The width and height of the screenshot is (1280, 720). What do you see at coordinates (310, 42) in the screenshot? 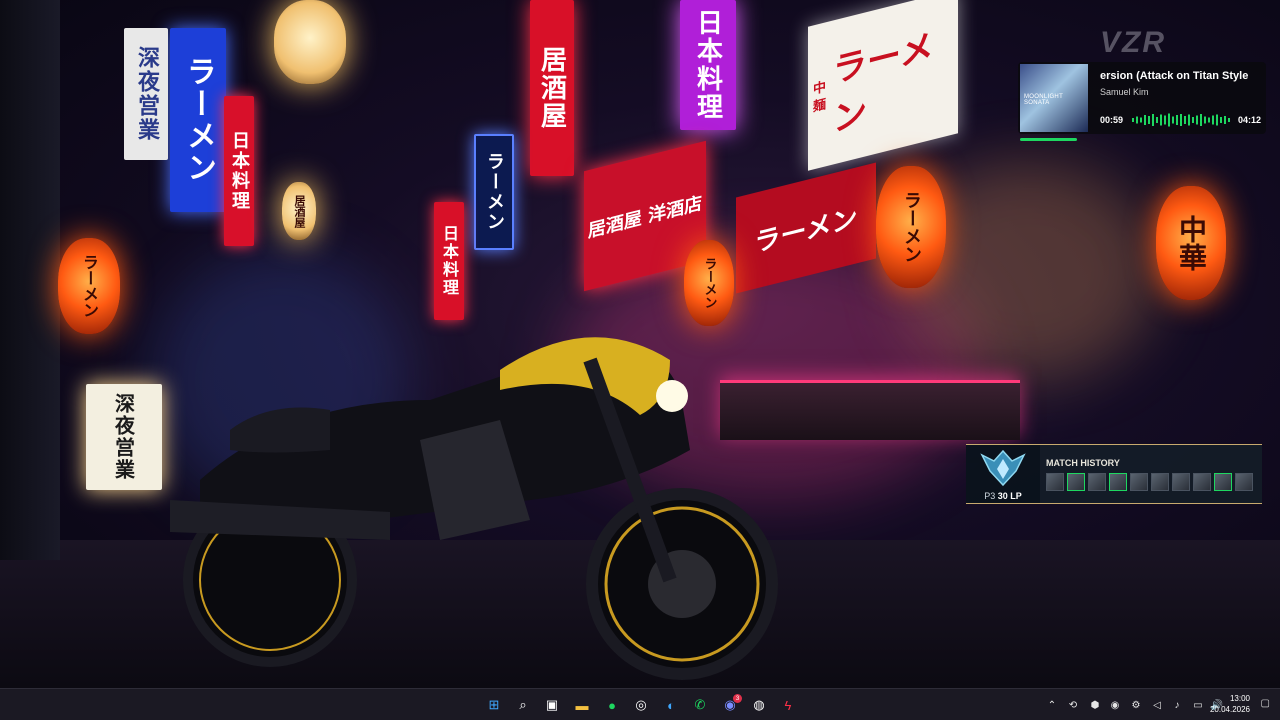
I see `lantern-top` at bounding box center [310, 42].